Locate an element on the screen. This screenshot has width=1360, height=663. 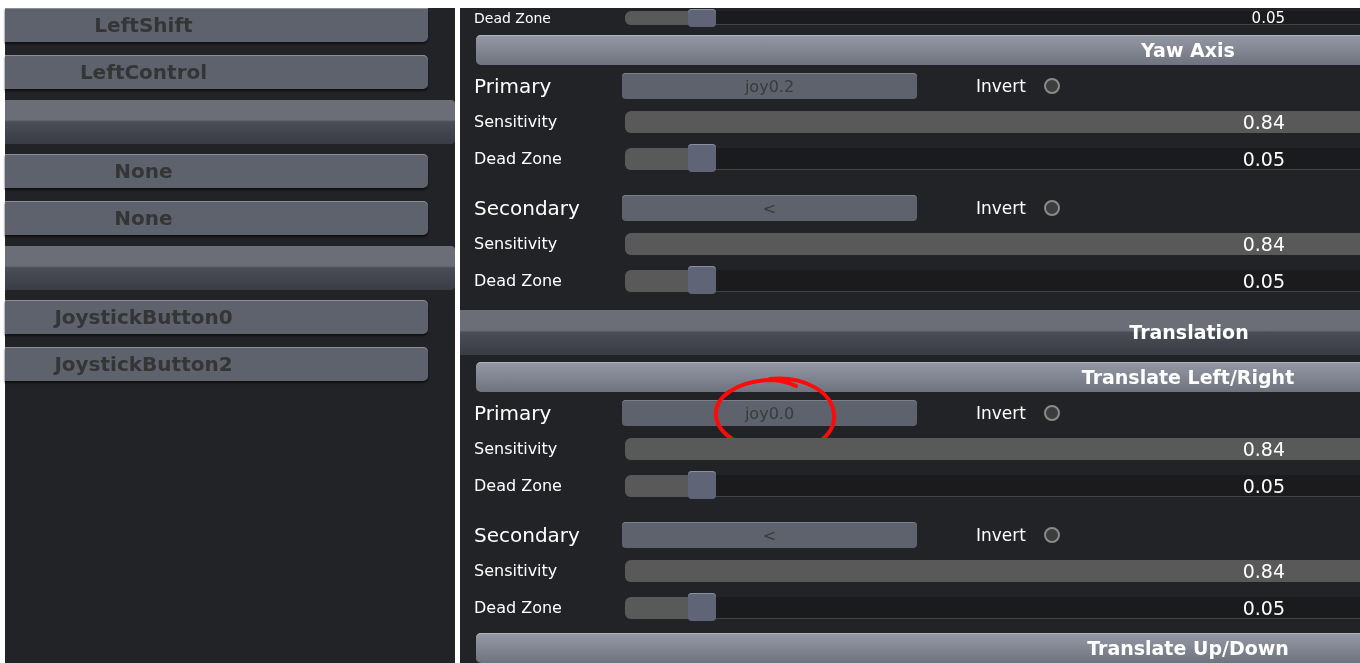
key-binding-button: LeftControl is located at coordinates (216, 72).